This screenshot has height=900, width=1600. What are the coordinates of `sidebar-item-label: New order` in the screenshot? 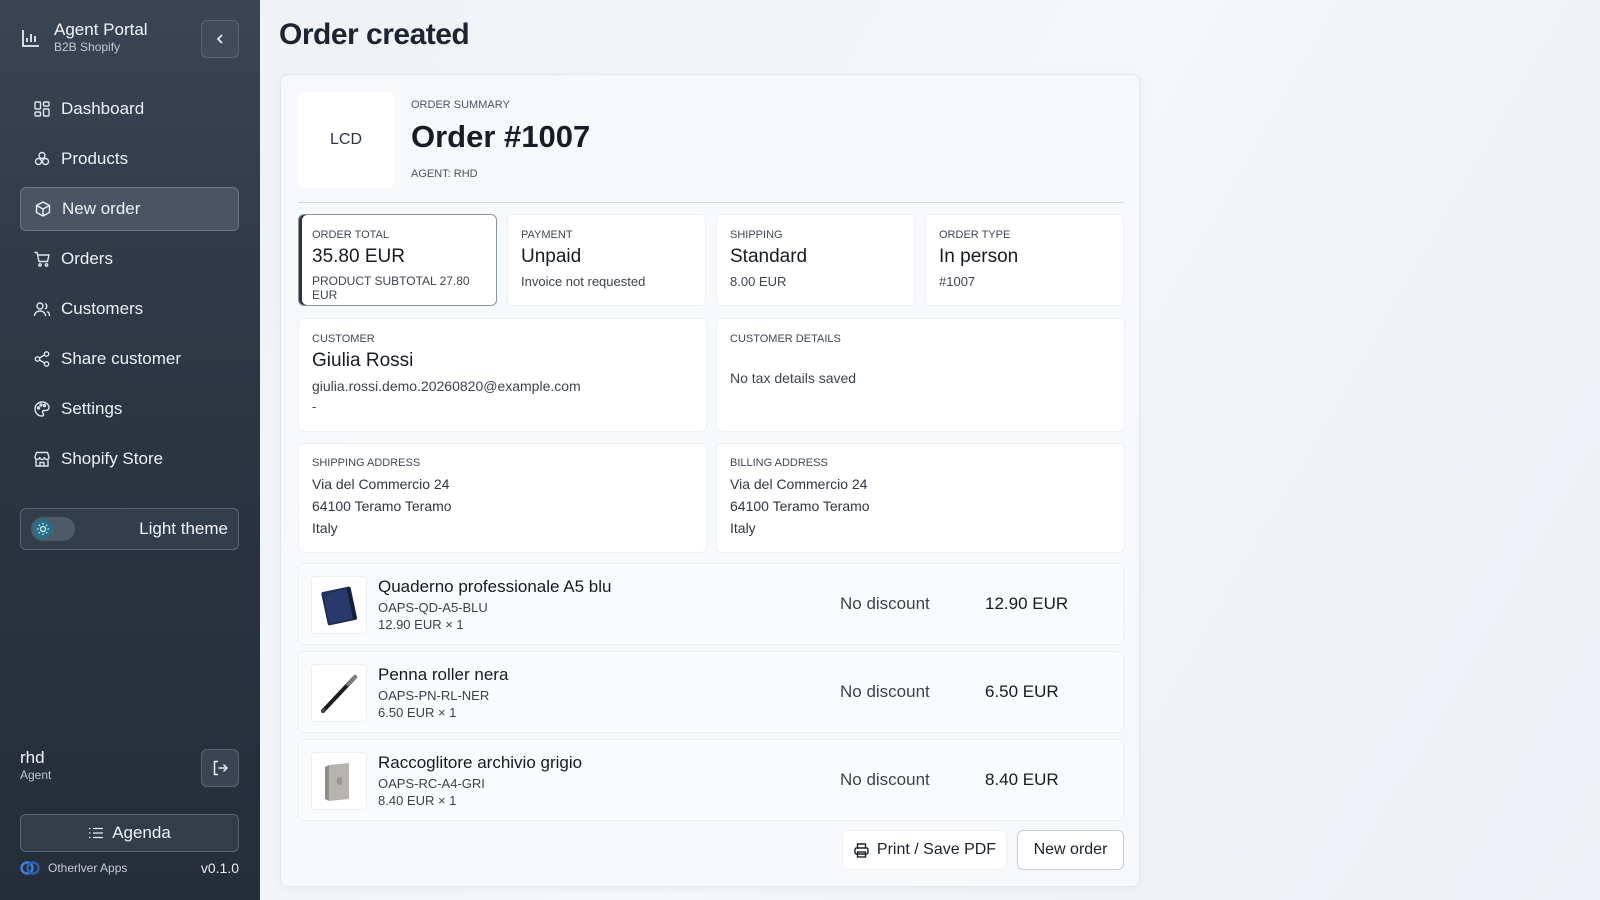 It's located at (101, 208).